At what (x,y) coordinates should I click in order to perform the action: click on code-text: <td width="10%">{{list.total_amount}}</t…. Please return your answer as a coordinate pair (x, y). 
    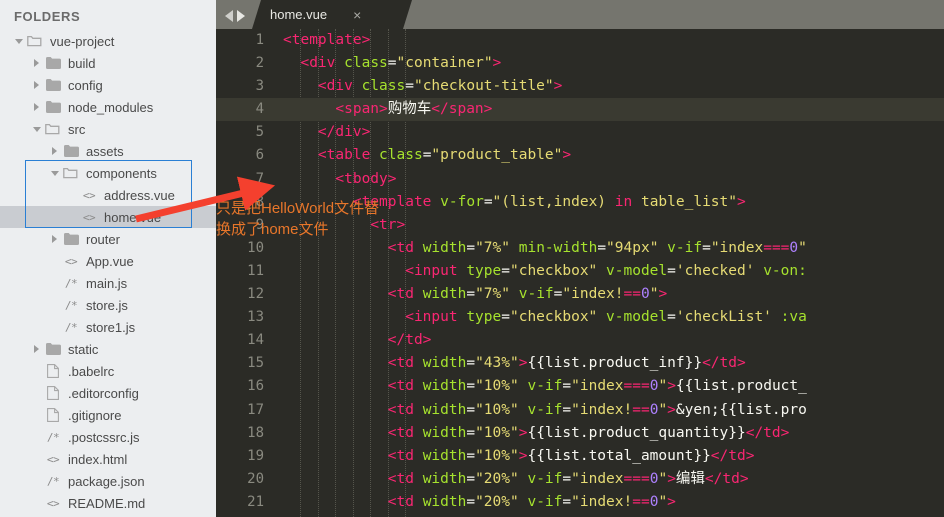
    Looking at the image, I should click on (571, 455).